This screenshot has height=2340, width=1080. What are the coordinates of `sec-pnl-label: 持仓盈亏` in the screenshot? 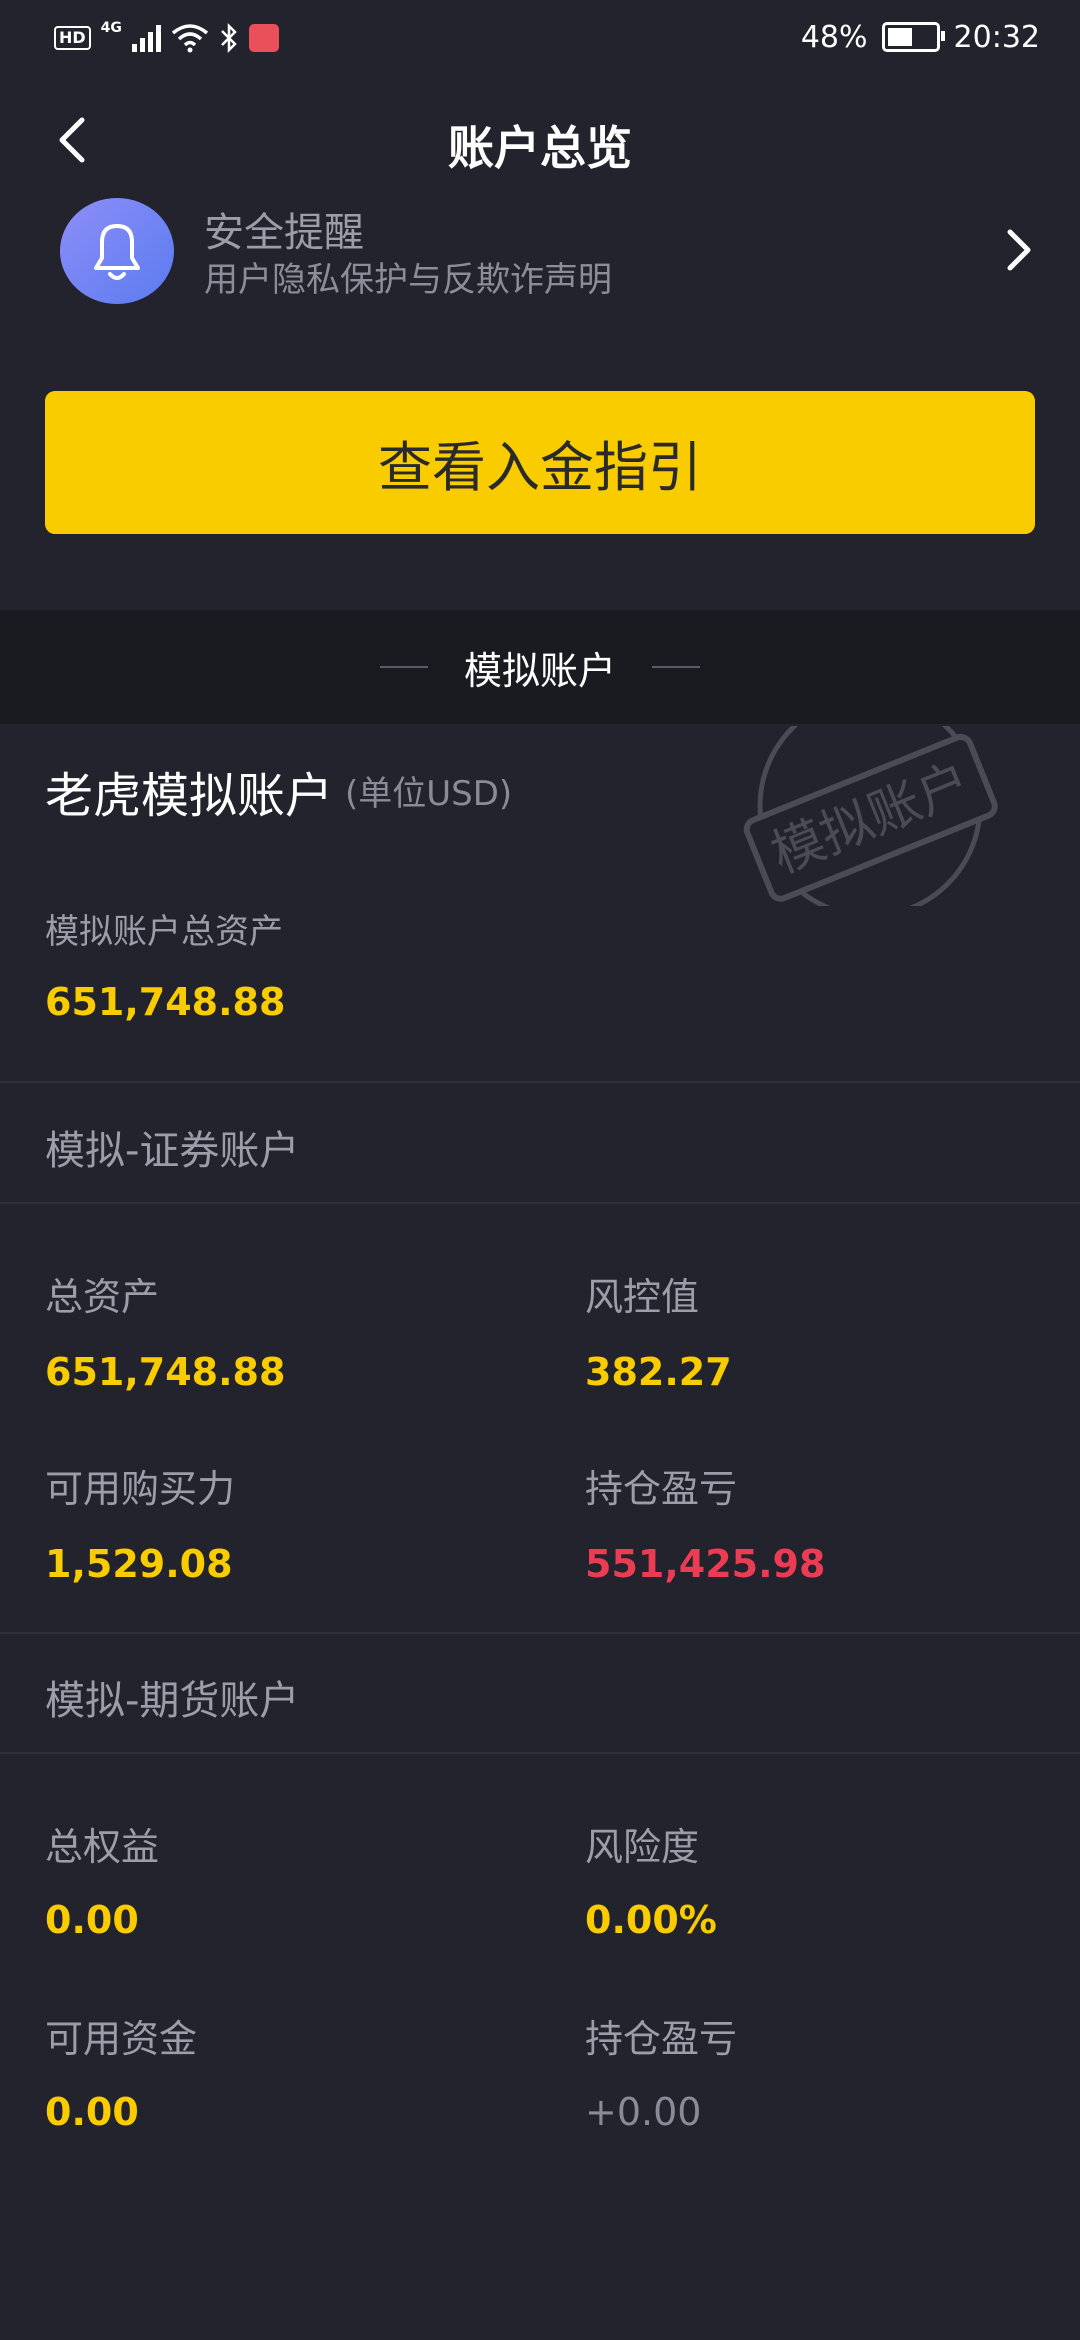 It's located at (661, 1489).